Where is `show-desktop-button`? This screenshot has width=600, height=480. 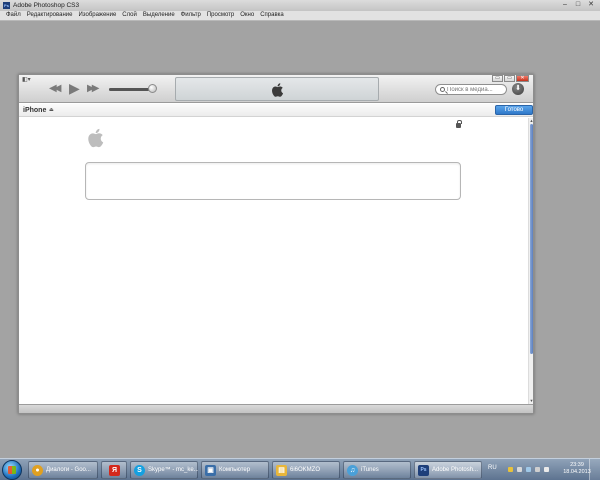 show-desktop-button is located at coordinates (594, 469).